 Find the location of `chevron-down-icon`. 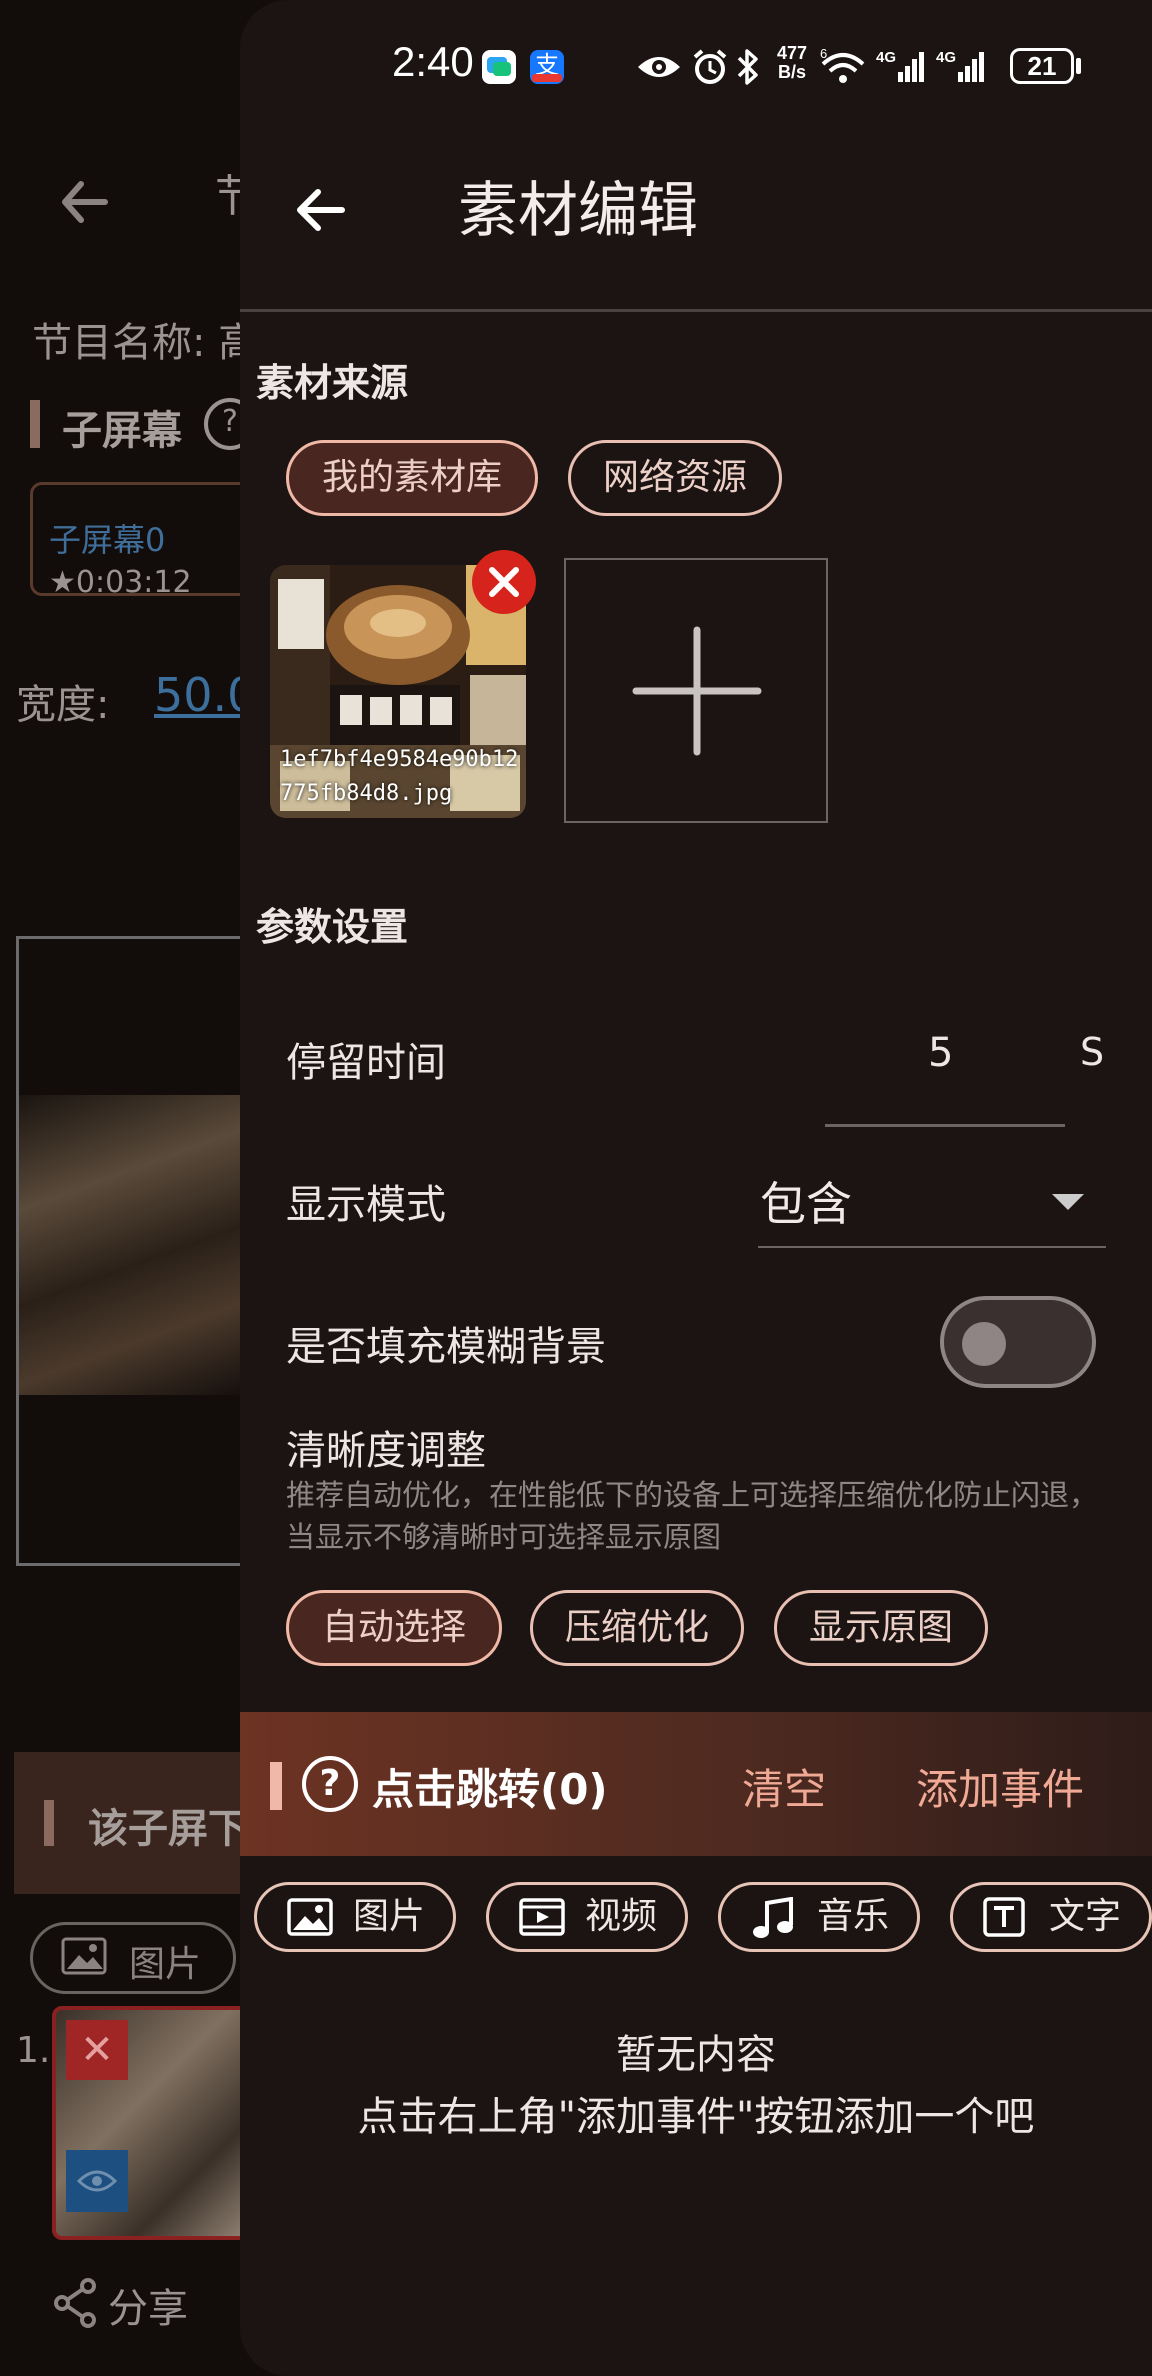

chevron-down-icon is located at coordinates (1068, 1202).